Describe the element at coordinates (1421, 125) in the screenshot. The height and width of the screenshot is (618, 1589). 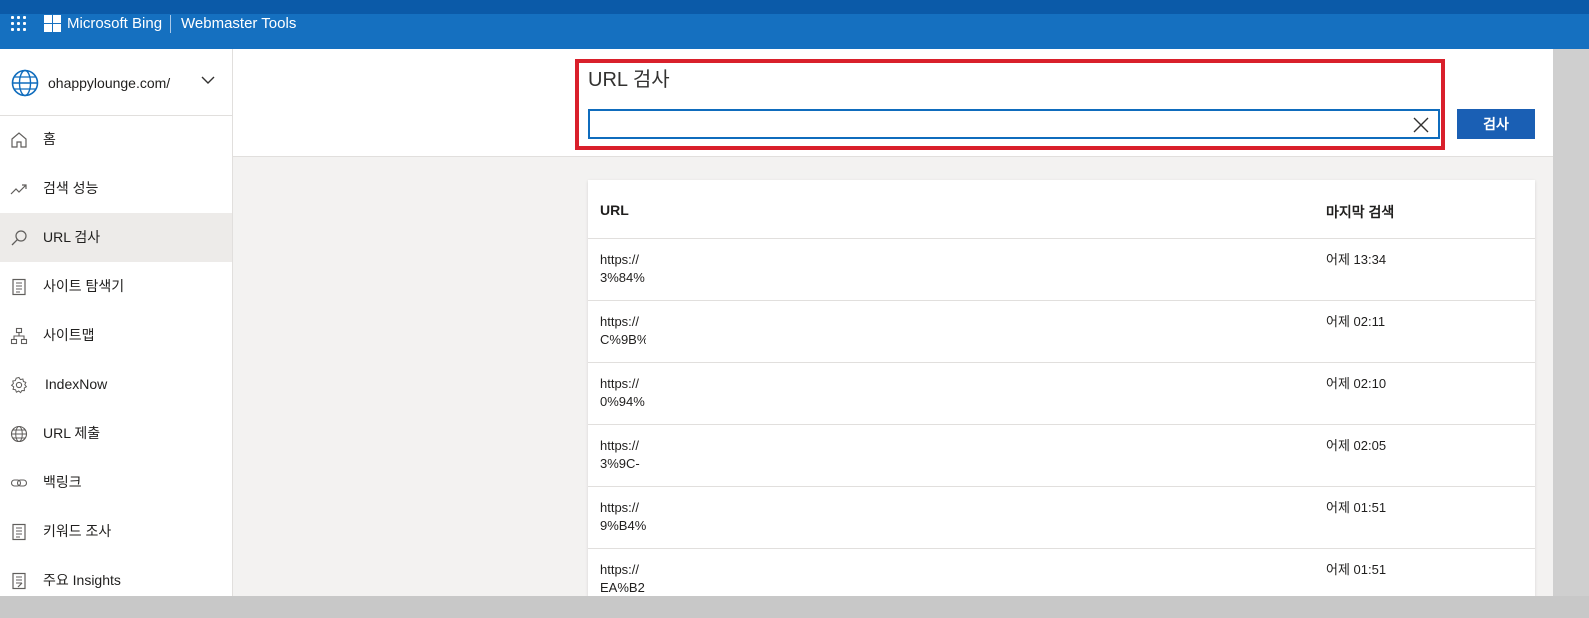
I see `close-icon` at that location.